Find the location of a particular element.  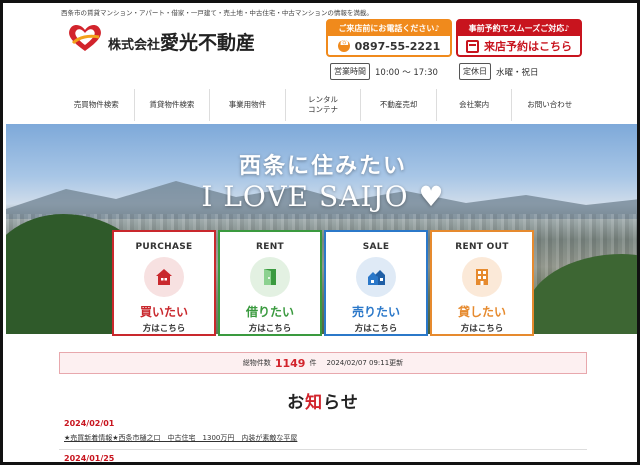

building-icon is located at coordinates (482, 277).